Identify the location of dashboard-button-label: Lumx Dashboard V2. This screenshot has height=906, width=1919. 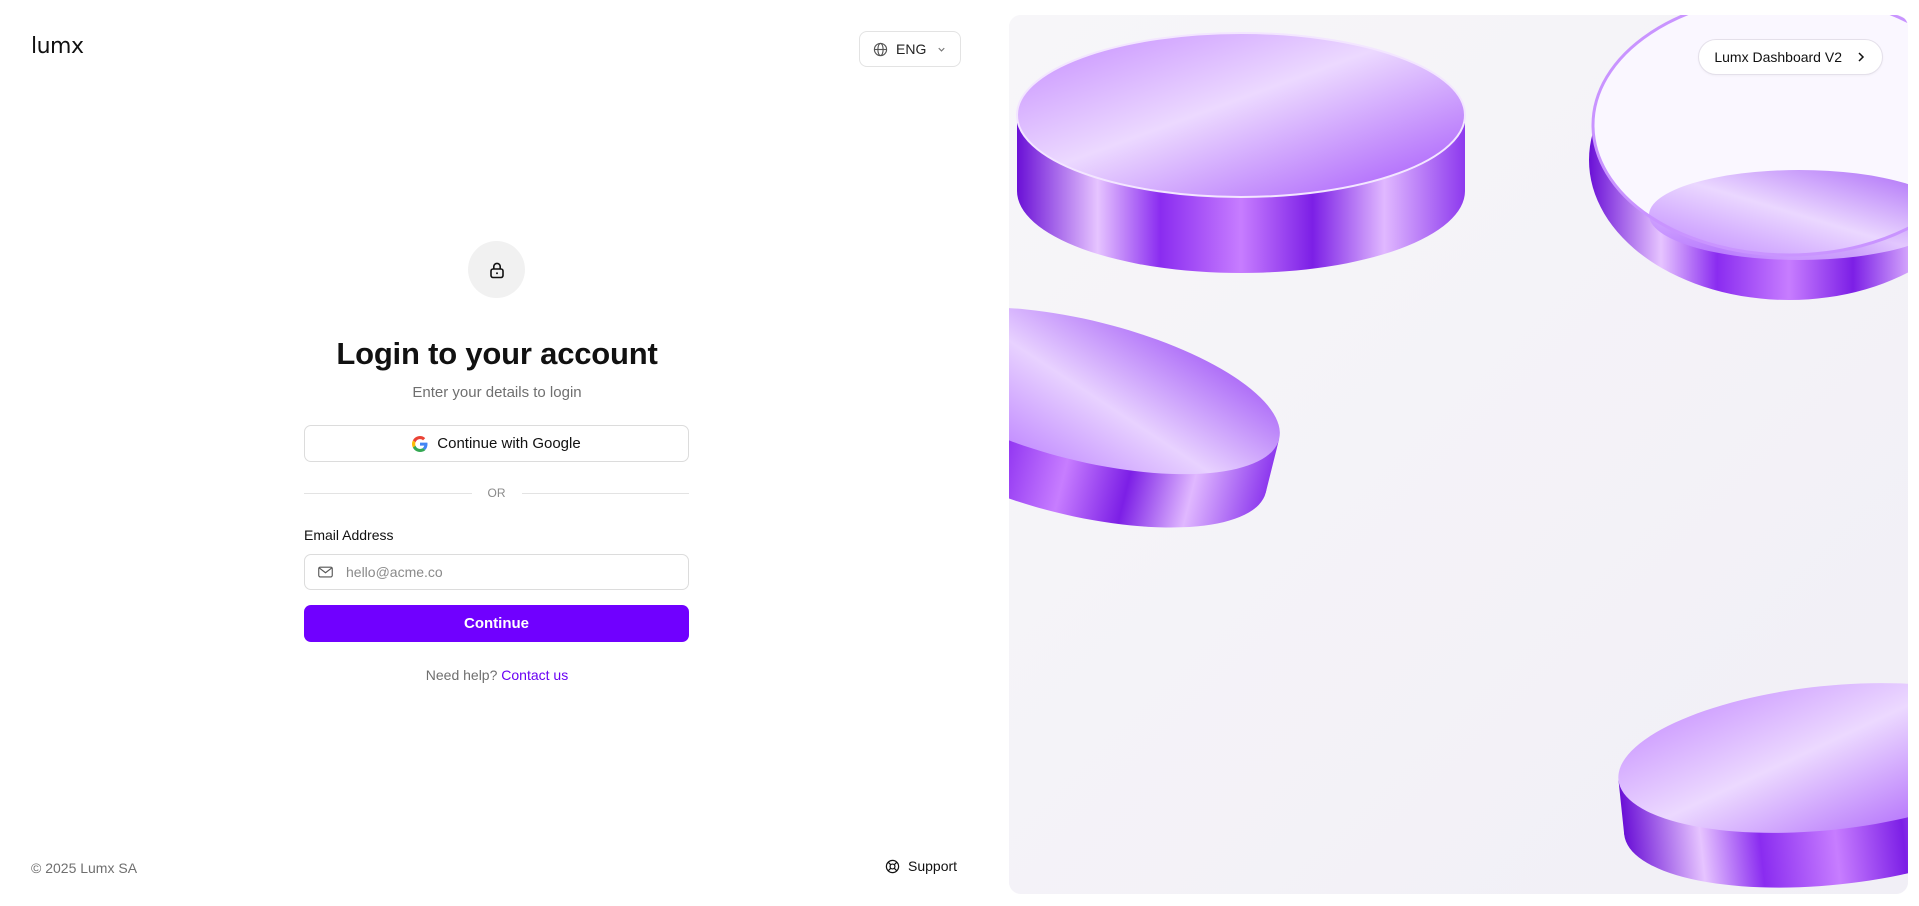
(1778, 57).